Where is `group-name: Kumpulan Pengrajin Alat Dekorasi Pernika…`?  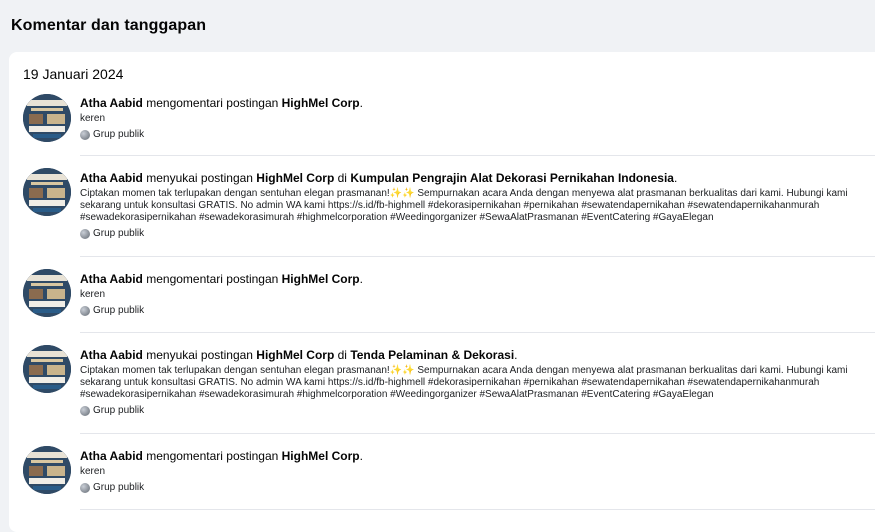
group-name: Kumpulan Pengrajin Alat Dekorasi Pernika… is located at coordinates (512, 178).